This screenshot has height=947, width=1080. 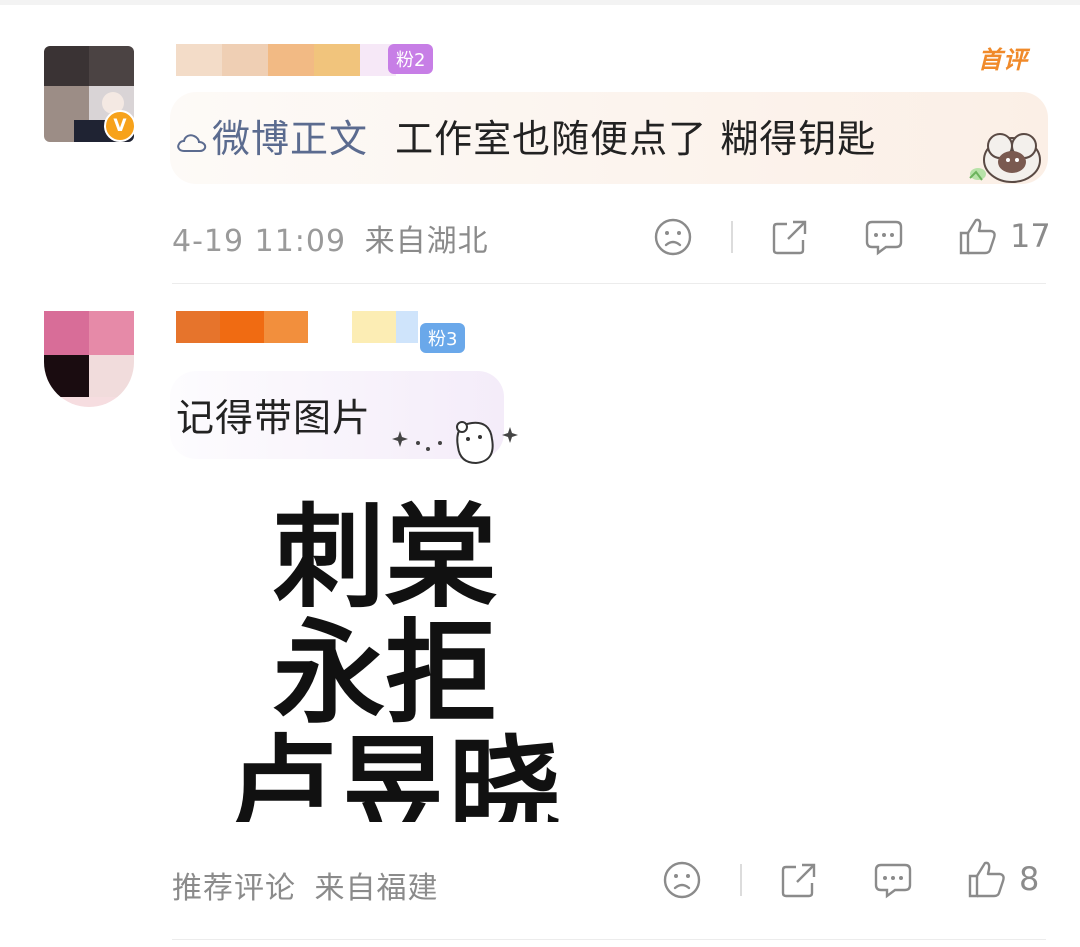 I want to click on avatar, so click(x=89, y=359).